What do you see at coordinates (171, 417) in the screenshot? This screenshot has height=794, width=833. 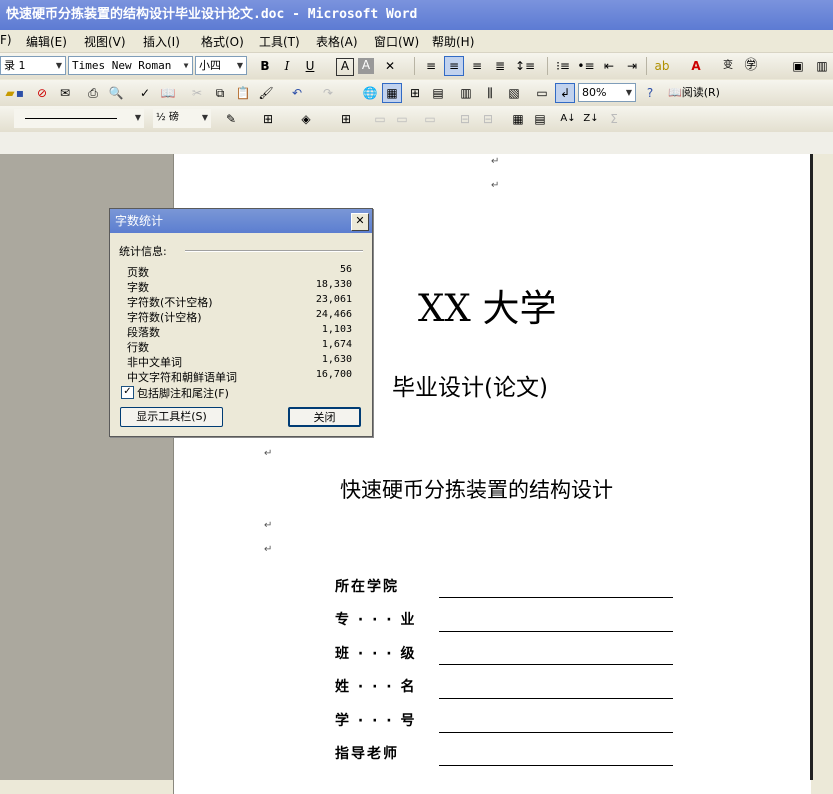 I see `show-toolbar-button: 显示工具栏(S)` at bounding box center [171, 417].